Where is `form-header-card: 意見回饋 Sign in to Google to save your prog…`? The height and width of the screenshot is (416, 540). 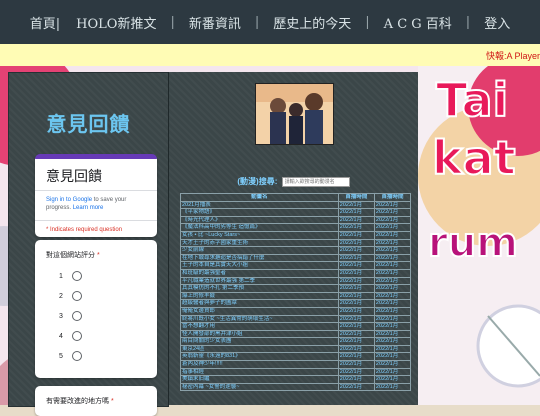
form-header-card: 意見回饋 Sign in to Google to save your prog… is located at coordinates (96, 195).